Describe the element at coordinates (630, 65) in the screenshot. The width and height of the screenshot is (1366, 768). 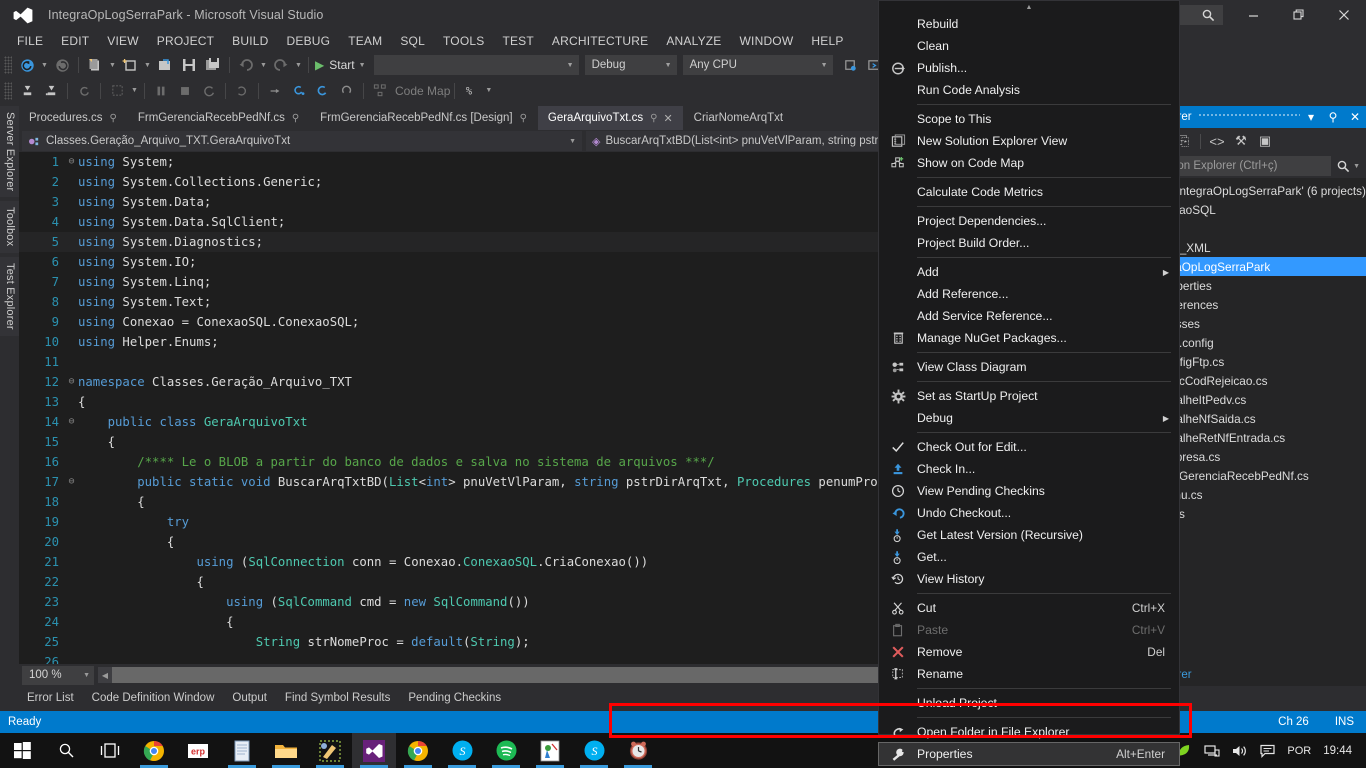
I see `solution-configuration-selector: Debug ▼` at that location.